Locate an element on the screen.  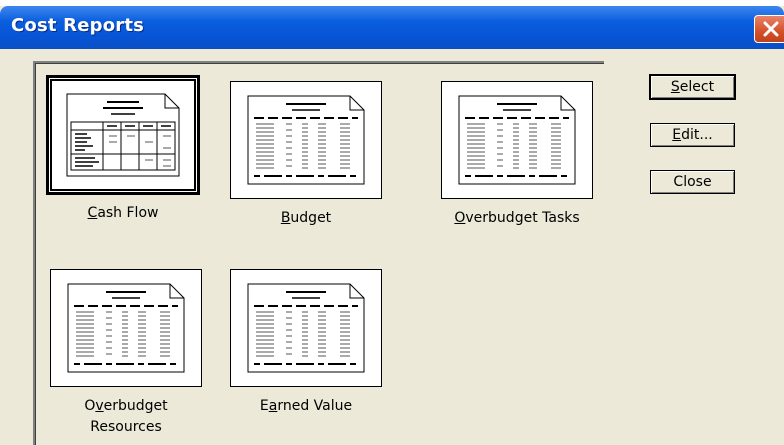
report-label: Overbudget Tasks is located at coordinates (517, 218).